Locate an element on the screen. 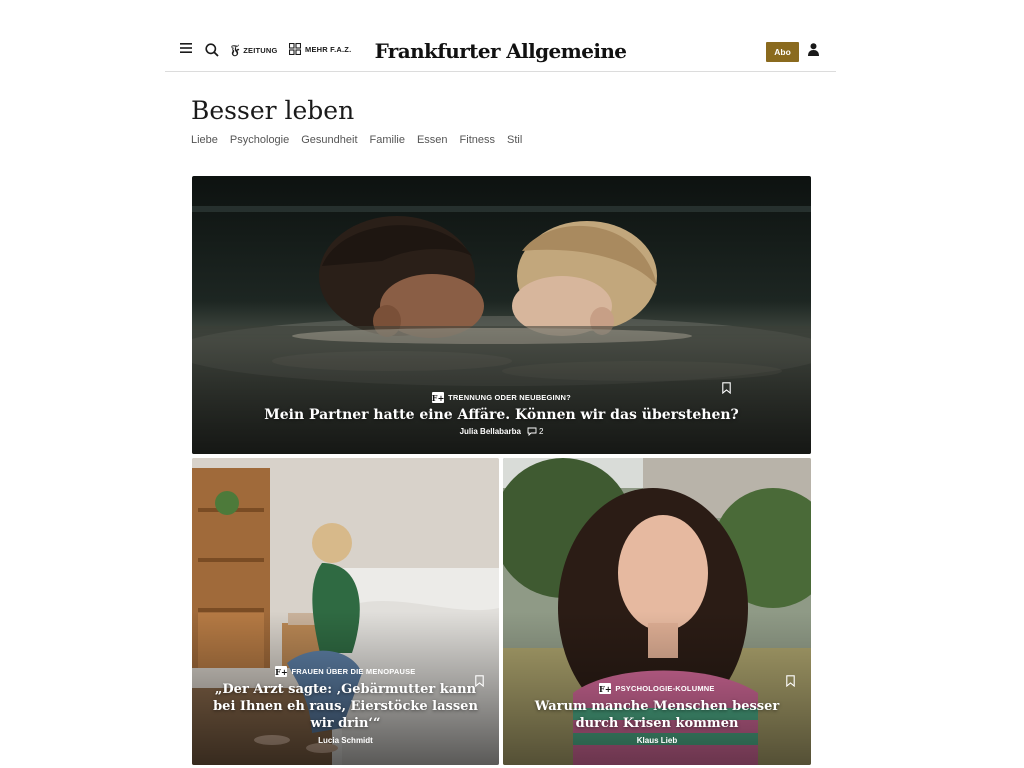  user-icon is located at coordinates (813, 49).